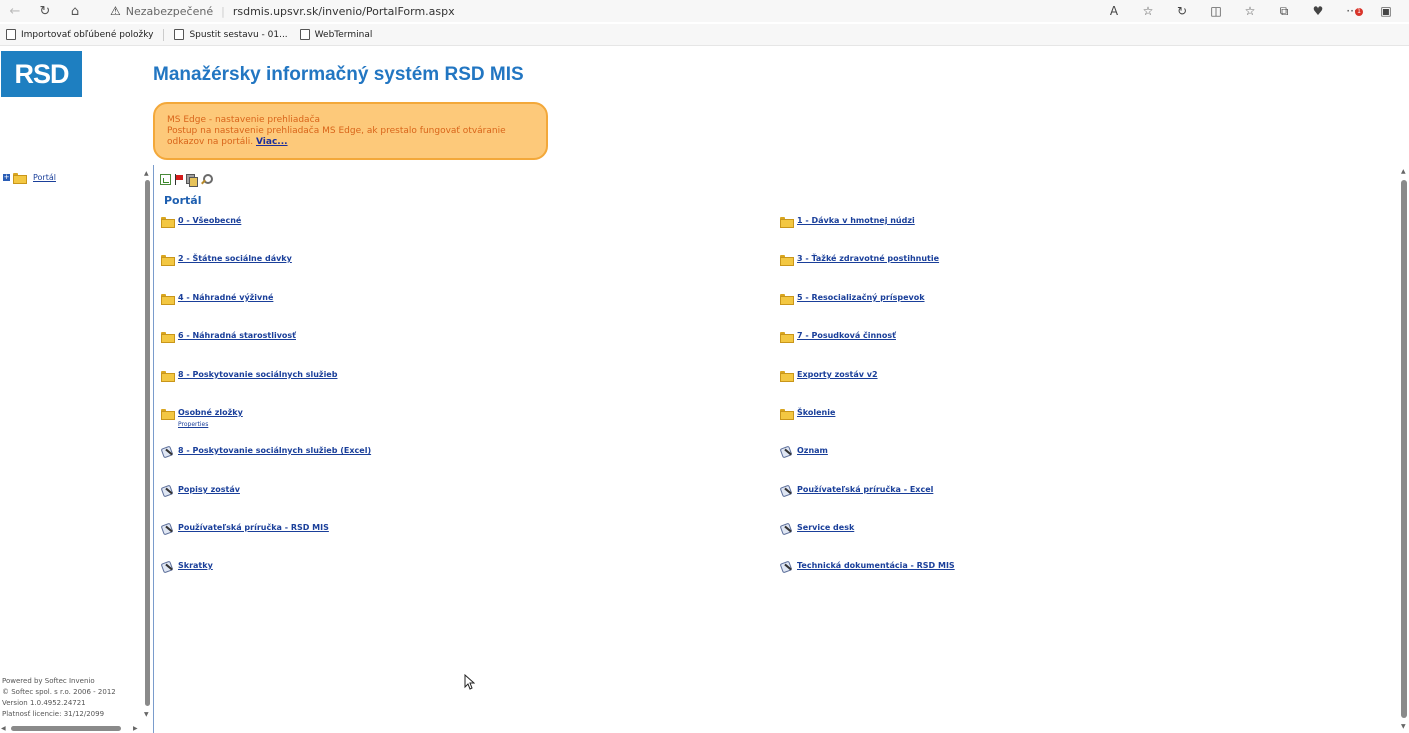 This screenshot has width=1409, height=733. I want to click on list-item: Technická dokumentácia - RSD MIS, so click(867, 566).